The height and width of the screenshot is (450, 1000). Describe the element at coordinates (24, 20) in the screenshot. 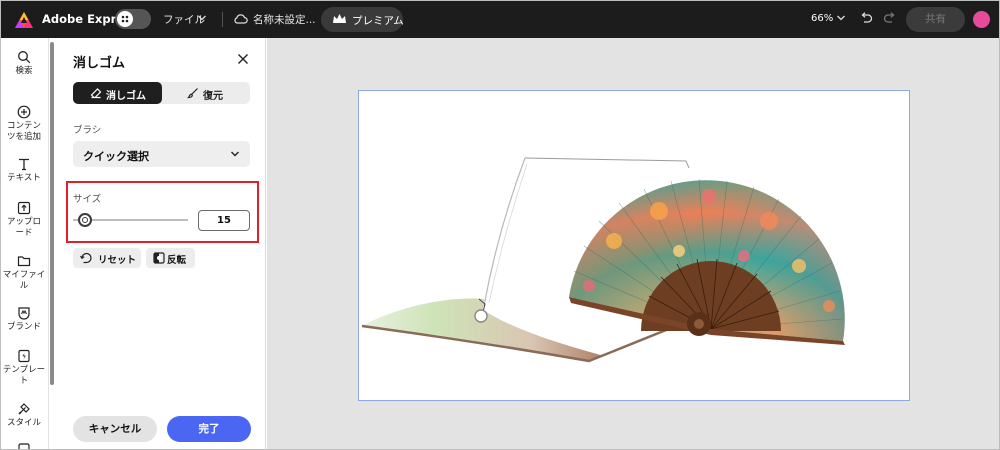

I see `adobe-express-logo-icon` at that location.